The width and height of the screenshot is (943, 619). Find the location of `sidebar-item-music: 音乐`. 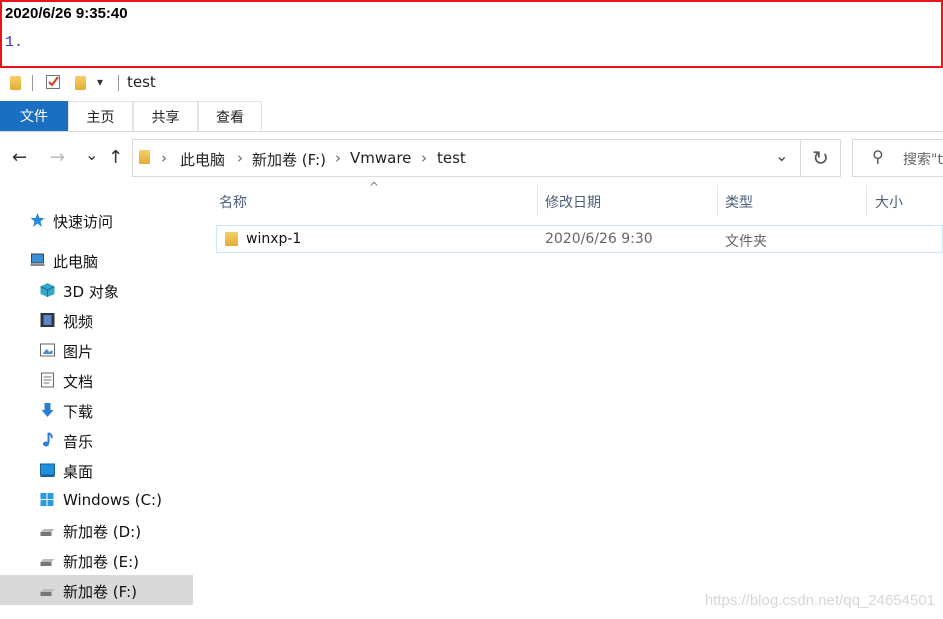

sidebar-item-music: 音乐 is located at coordinates (96, 440).